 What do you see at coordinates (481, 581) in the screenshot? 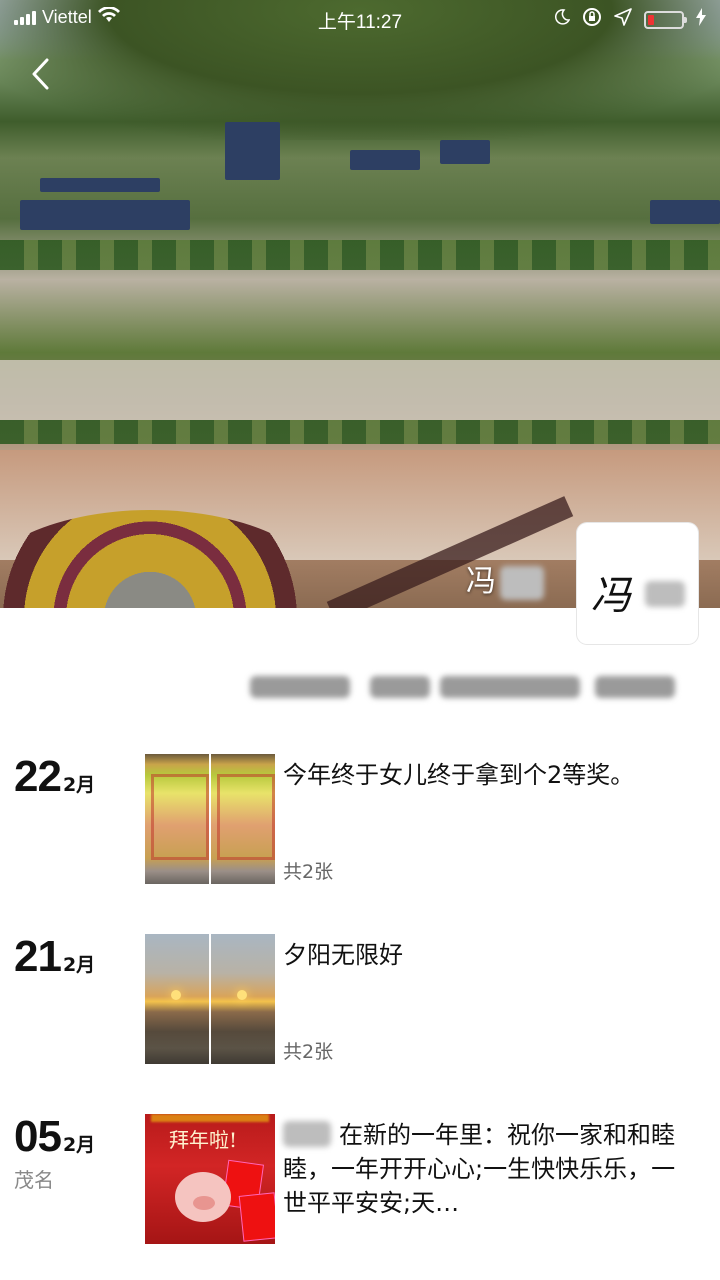
I see `profile-name-visible: 冯` at bounding box center [481, 581].